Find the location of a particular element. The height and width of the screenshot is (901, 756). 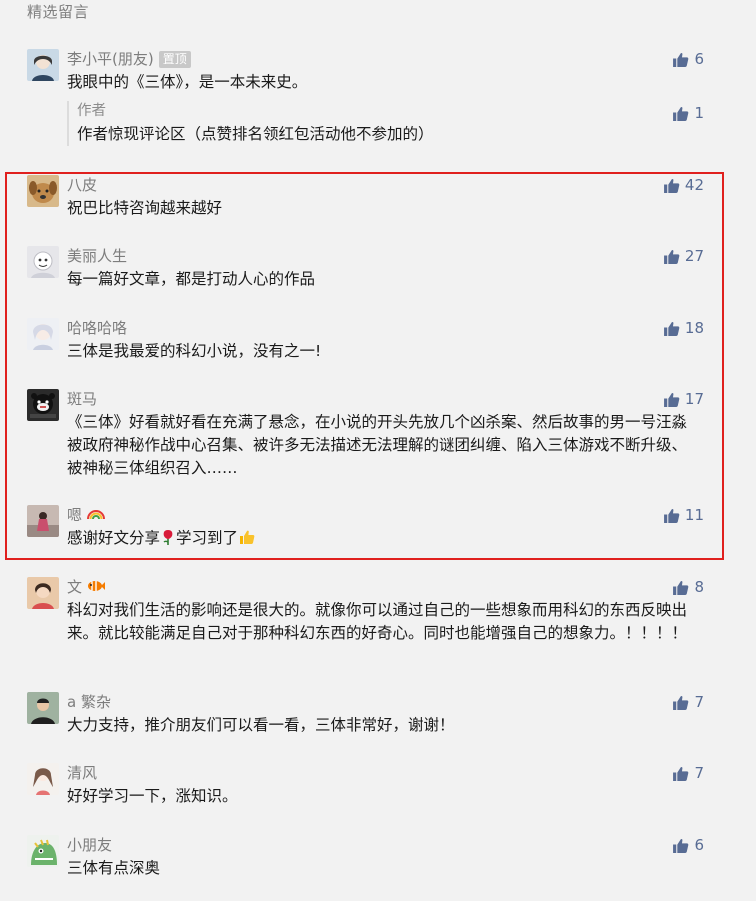

comment-text-part: 学习到了 is located at coordinates (207, 538).